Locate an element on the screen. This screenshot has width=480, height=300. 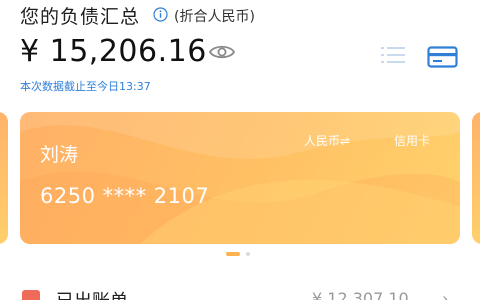
card-peek-right is located at coordinates (476, 178).